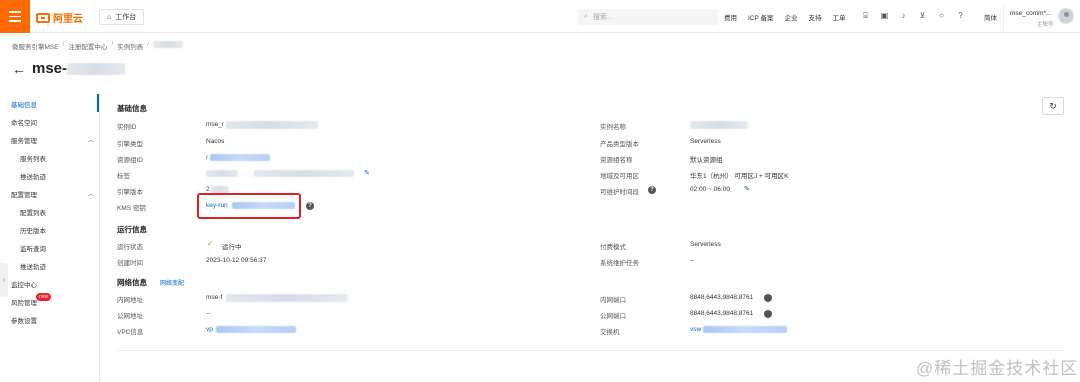 Image resolution: width=1080 pixels, height=382 pixels. I want to click on sidebar-item-monitor-center: 监控中心, so click(24, 284).